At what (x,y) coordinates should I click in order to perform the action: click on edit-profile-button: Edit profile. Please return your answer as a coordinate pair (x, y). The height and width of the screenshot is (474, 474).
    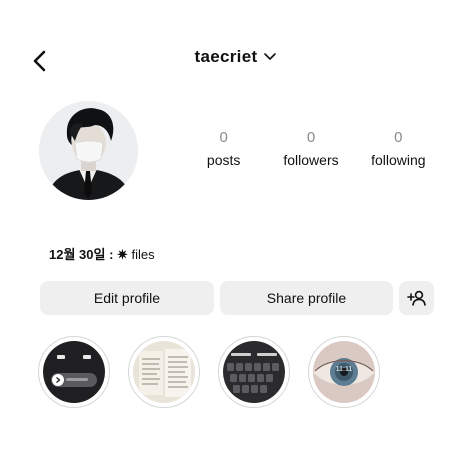
    Looking at the image, I should click on (127, 298).